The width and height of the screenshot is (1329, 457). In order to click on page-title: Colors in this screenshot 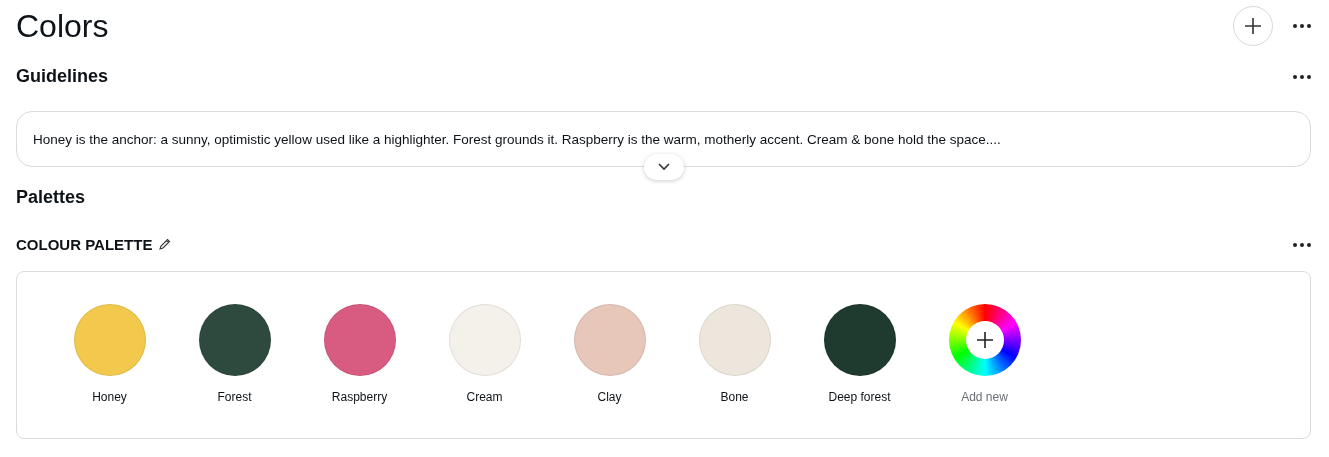, I will do `click(62, 26)`.